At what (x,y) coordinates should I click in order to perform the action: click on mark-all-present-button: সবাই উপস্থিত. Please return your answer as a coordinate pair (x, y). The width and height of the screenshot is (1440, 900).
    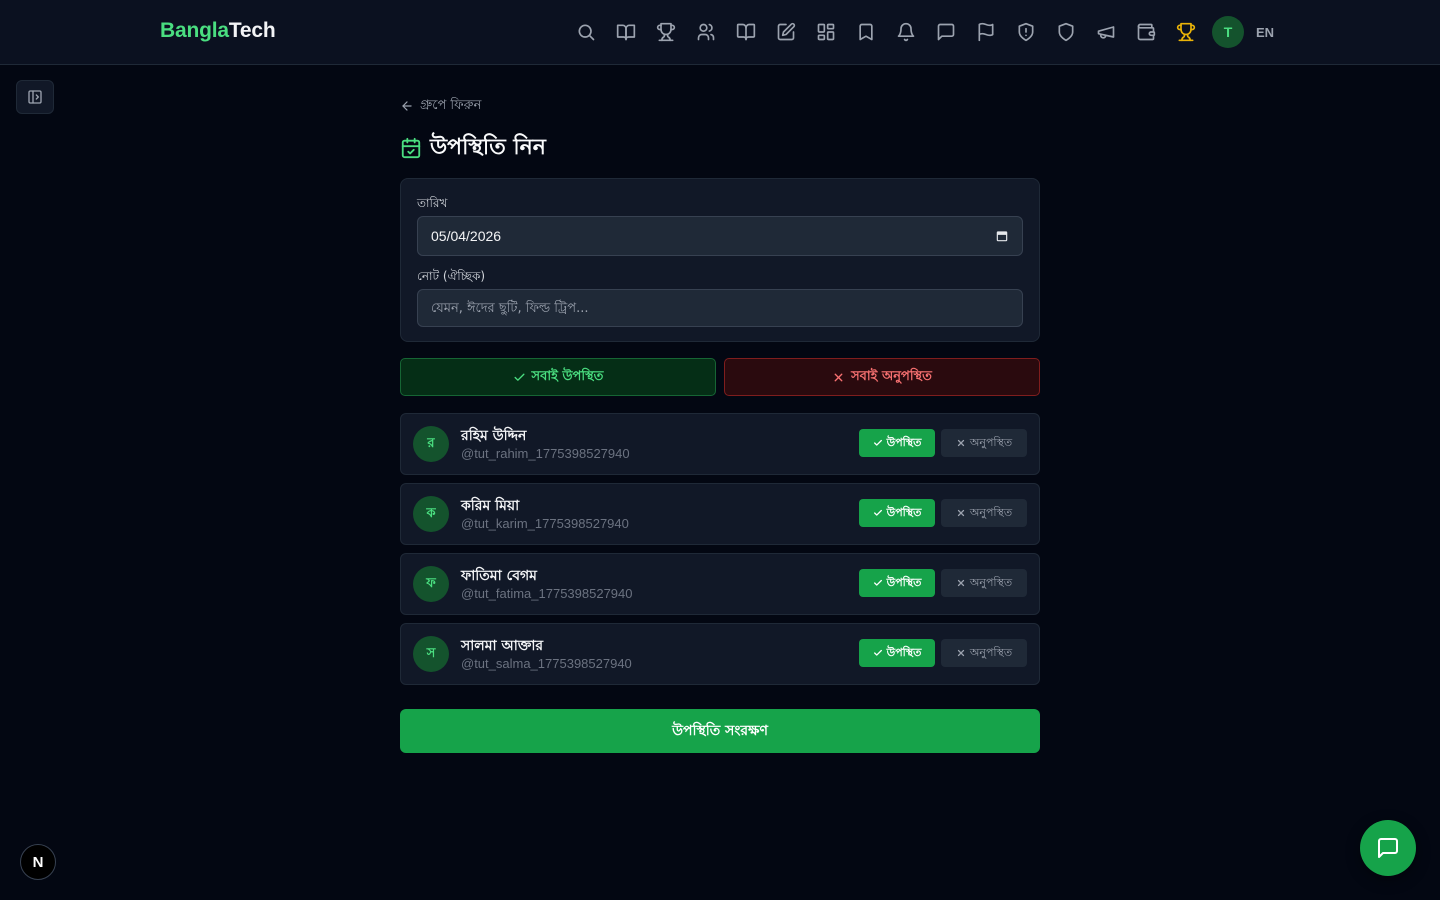
    Looking at the image, I should click on (558, 377).